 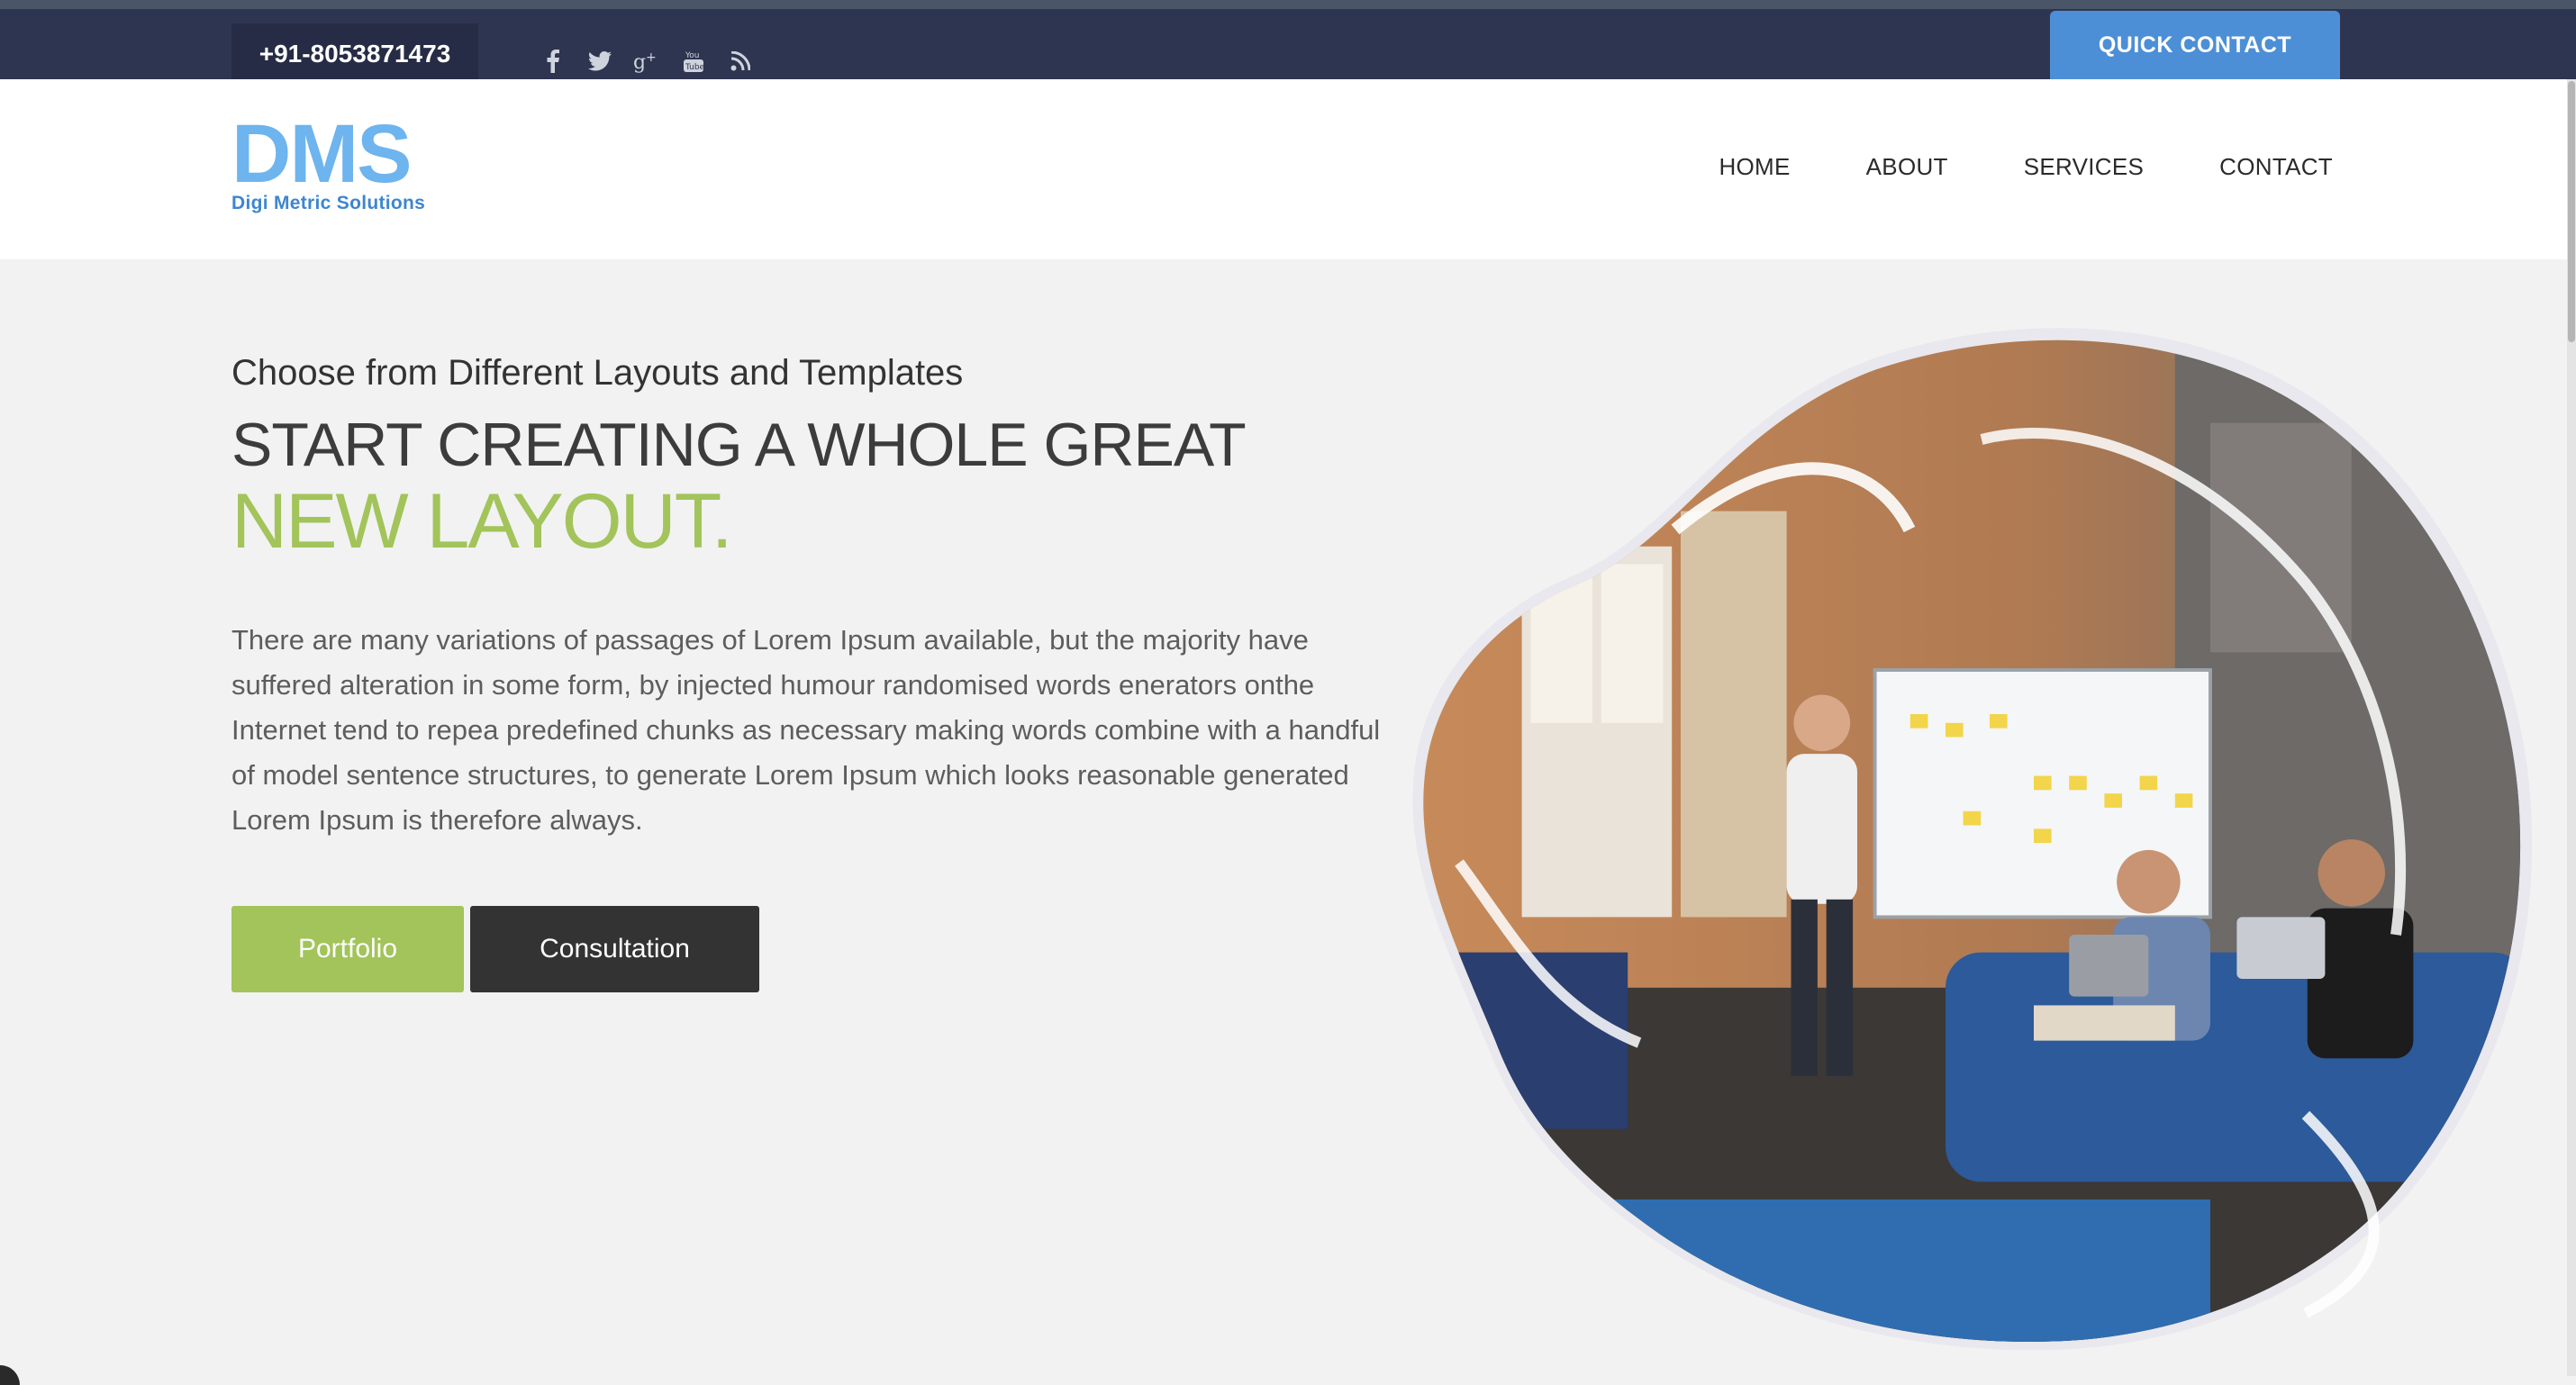 I want to click on svg-text: You, so click(x=692, y=55).